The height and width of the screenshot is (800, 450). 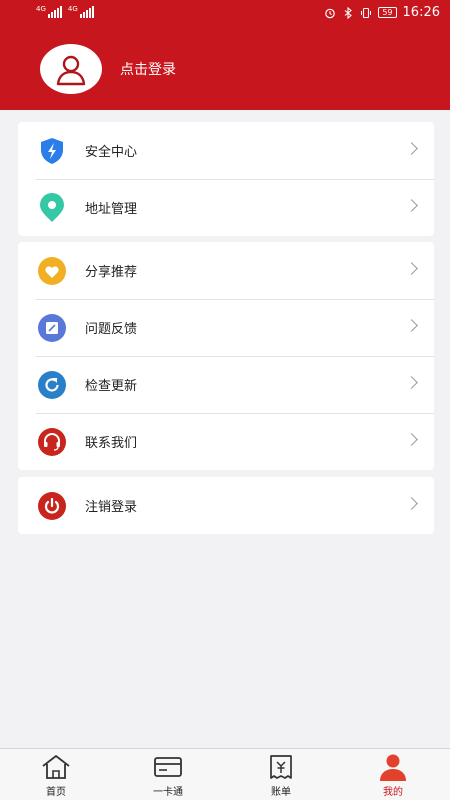 What do you see at coordinates (281, 767) in the screenshot?
I see `bill-icon` at bounding box center [281, 767].